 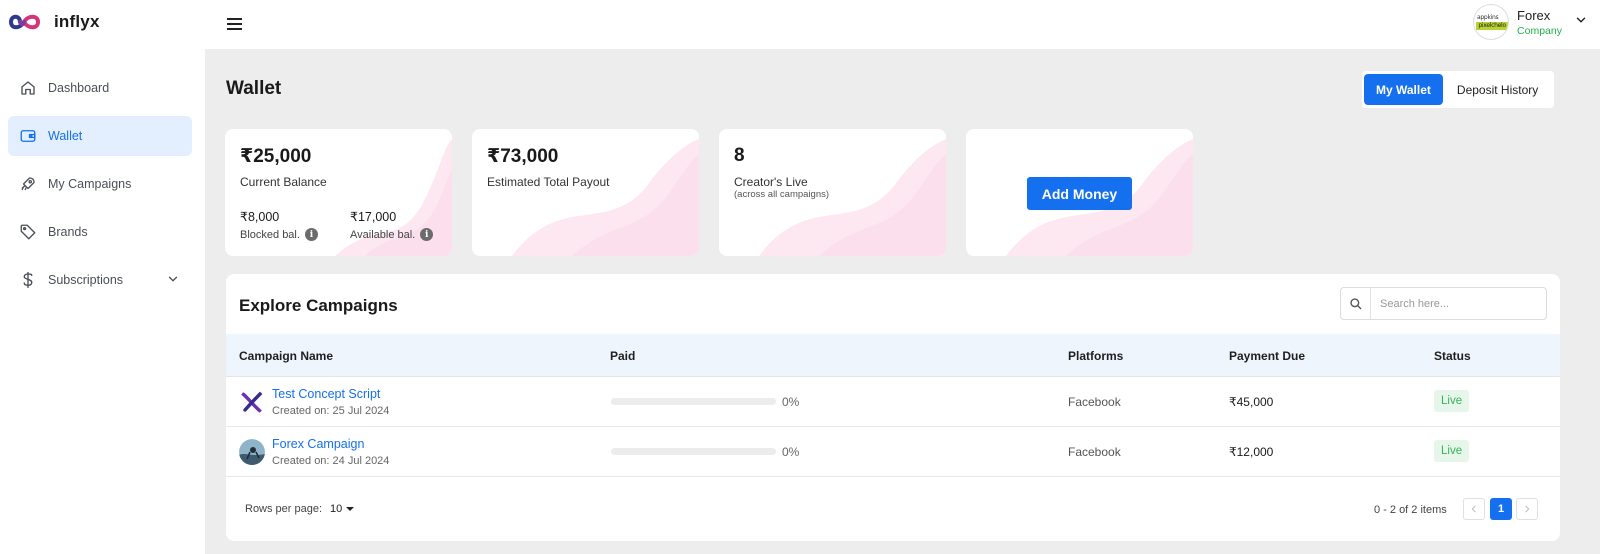 What do you see at coordinates (902, 24) in the screenshot?
I see `top-bar: appkins pixelchelo Forex Company` at bounding box center [902, 24].